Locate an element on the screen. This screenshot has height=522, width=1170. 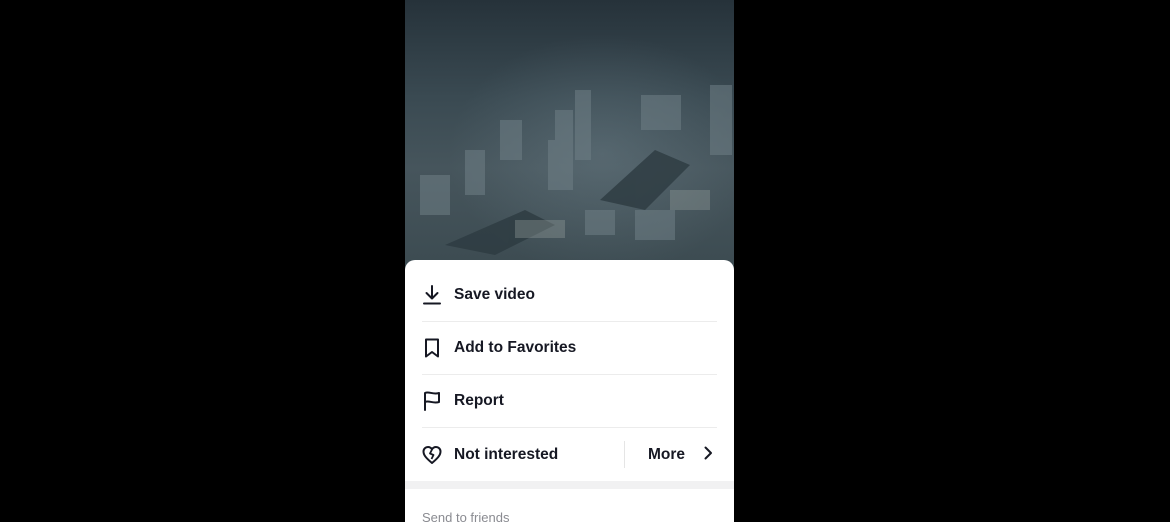
more-button: More is located at coordinates (680, 455).